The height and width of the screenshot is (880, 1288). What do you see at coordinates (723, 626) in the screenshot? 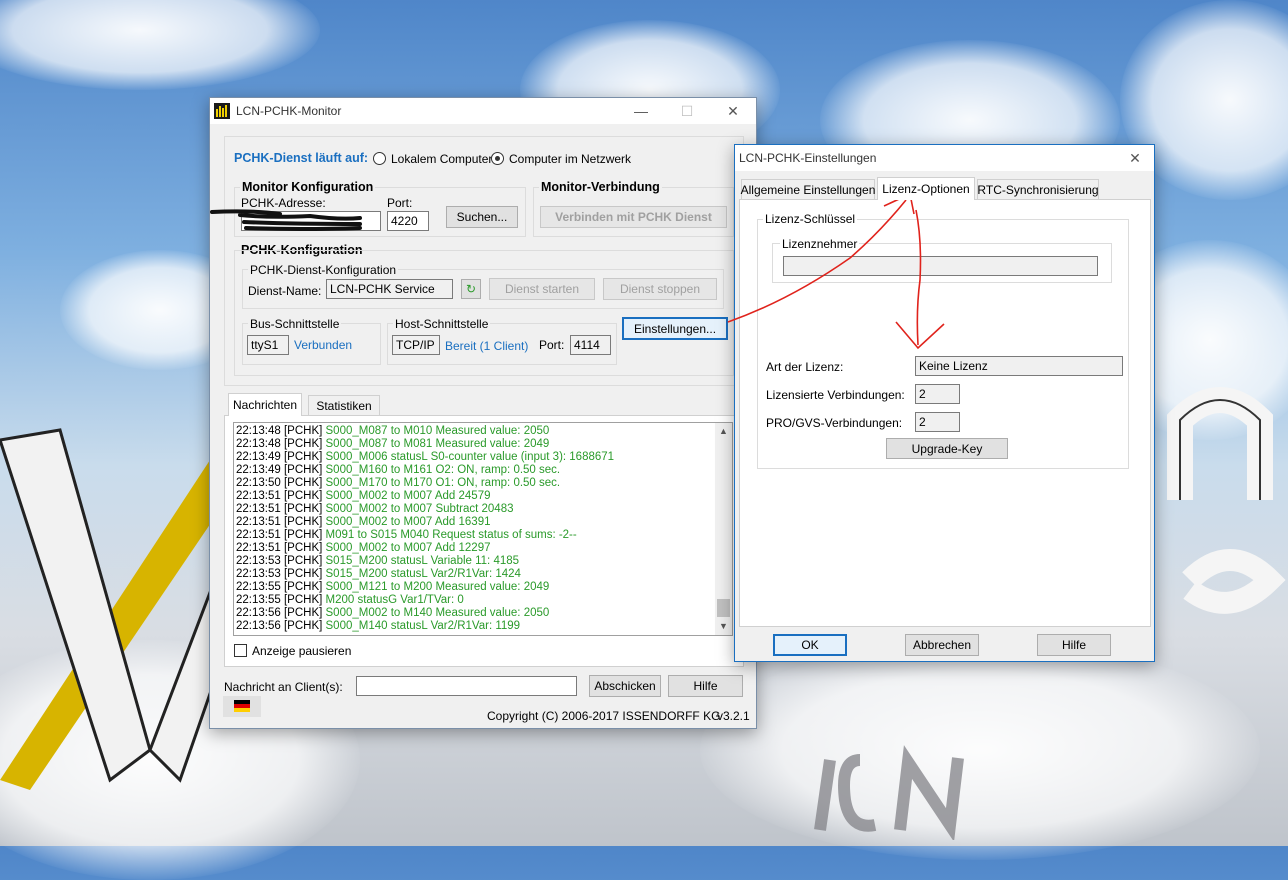
I see `scroll-down-icon: ▼` at bounding box center [723, 626].